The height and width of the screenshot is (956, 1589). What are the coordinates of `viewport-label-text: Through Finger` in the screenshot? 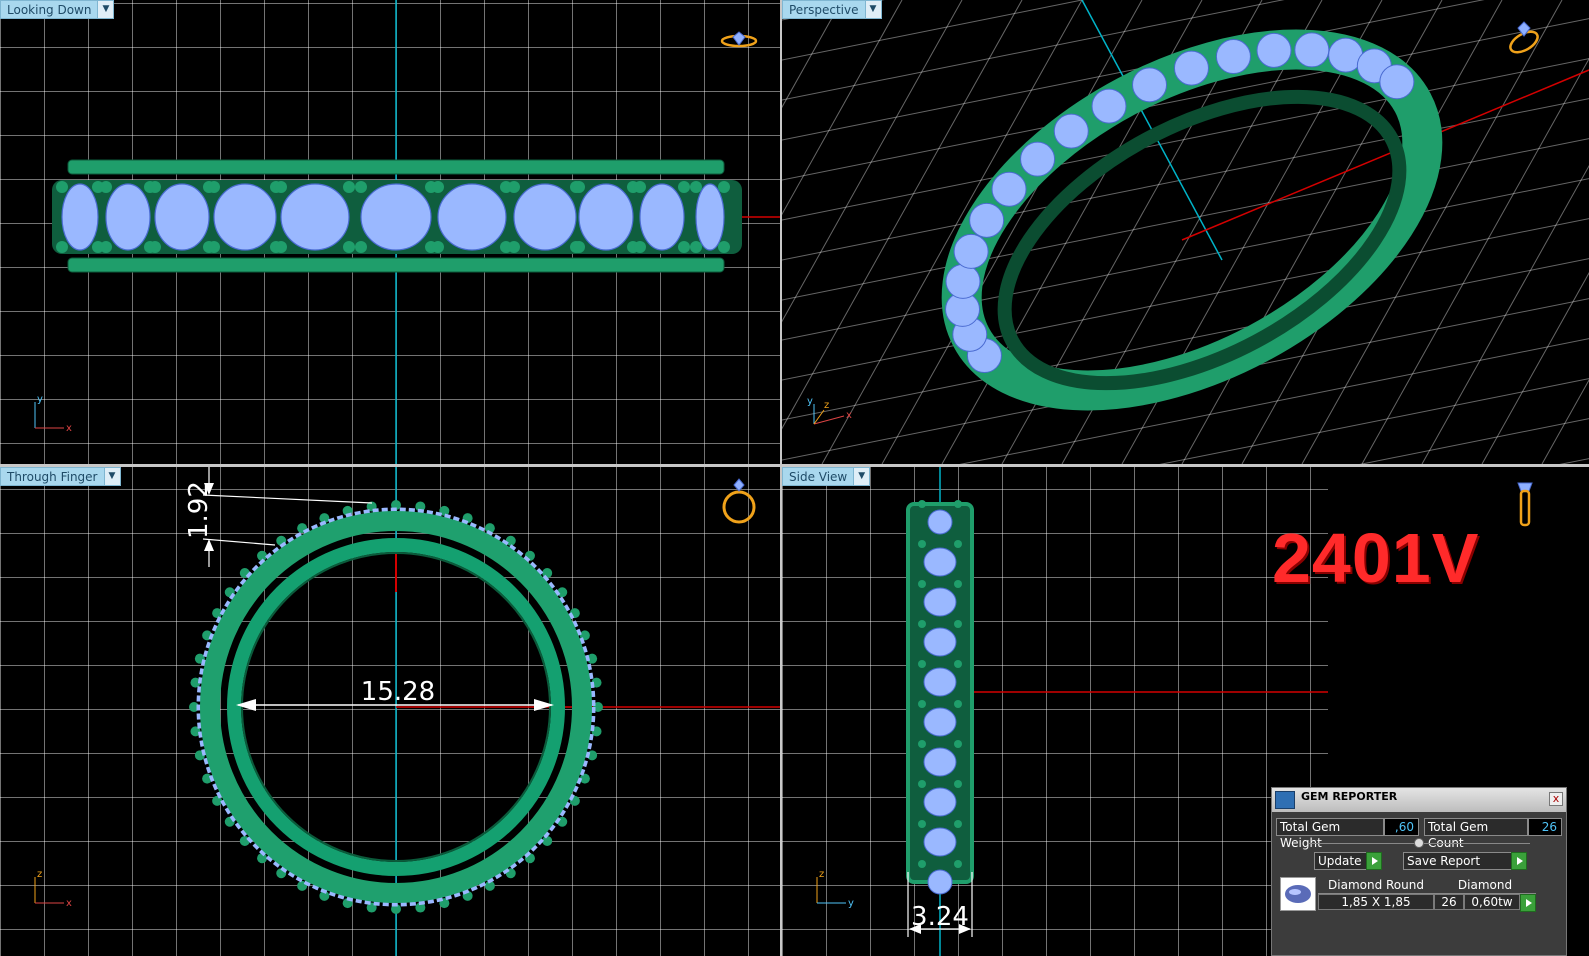 It's located at (52, 477).